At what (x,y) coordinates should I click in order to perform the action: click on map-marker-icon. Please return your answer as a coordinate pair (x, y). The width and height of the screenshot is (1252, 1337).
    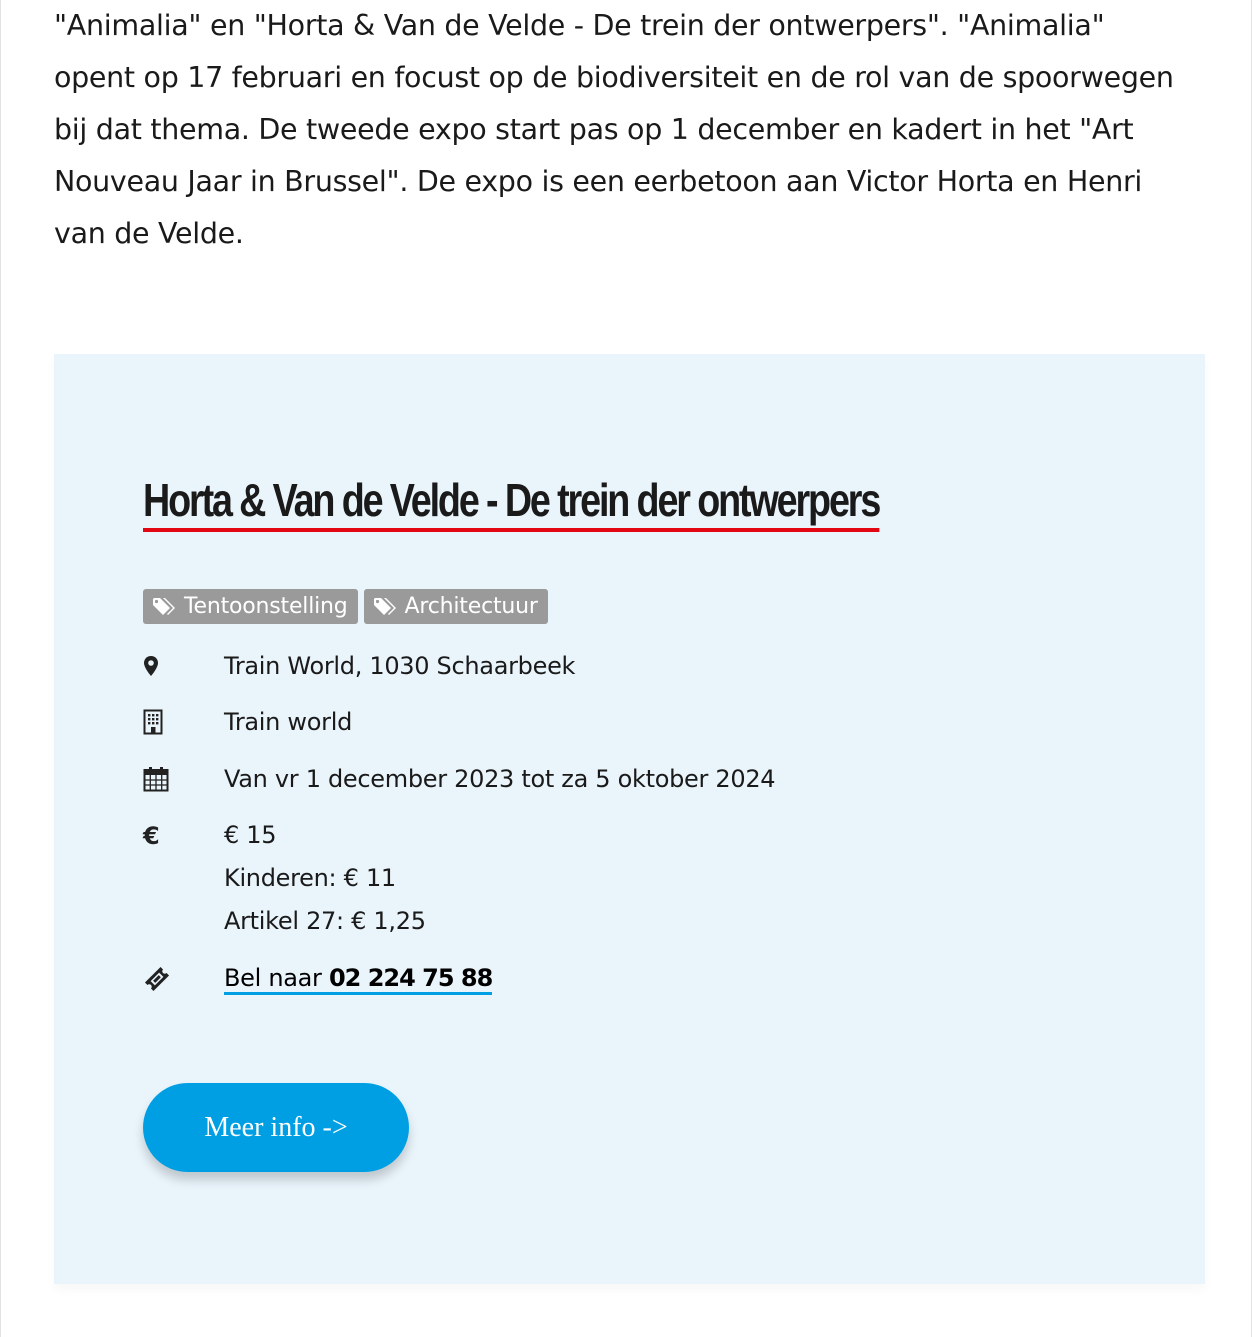
    Looking at the image, I should click on (183, 666).